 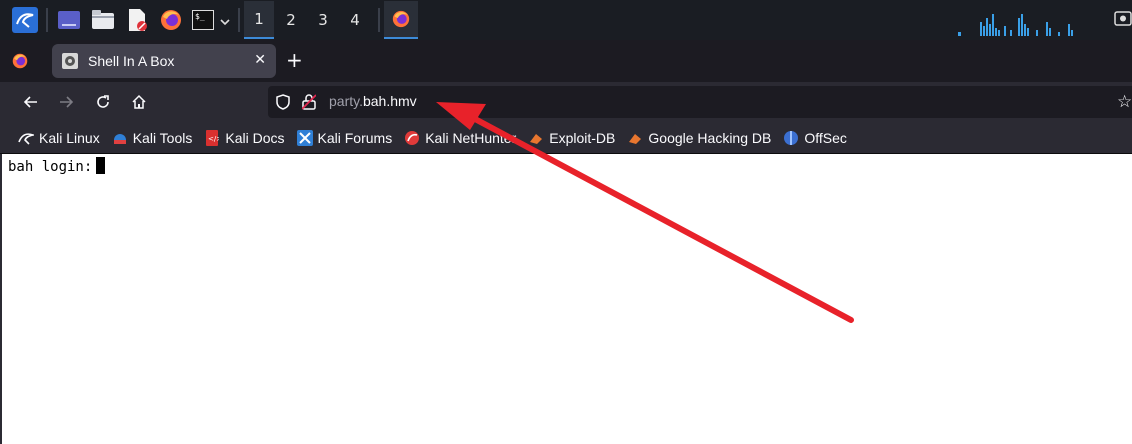 What do you see at coordinates (1015, 25) in the screenshot?
I see `cpu-monitor-graph` at bounding box center [1015, 25].